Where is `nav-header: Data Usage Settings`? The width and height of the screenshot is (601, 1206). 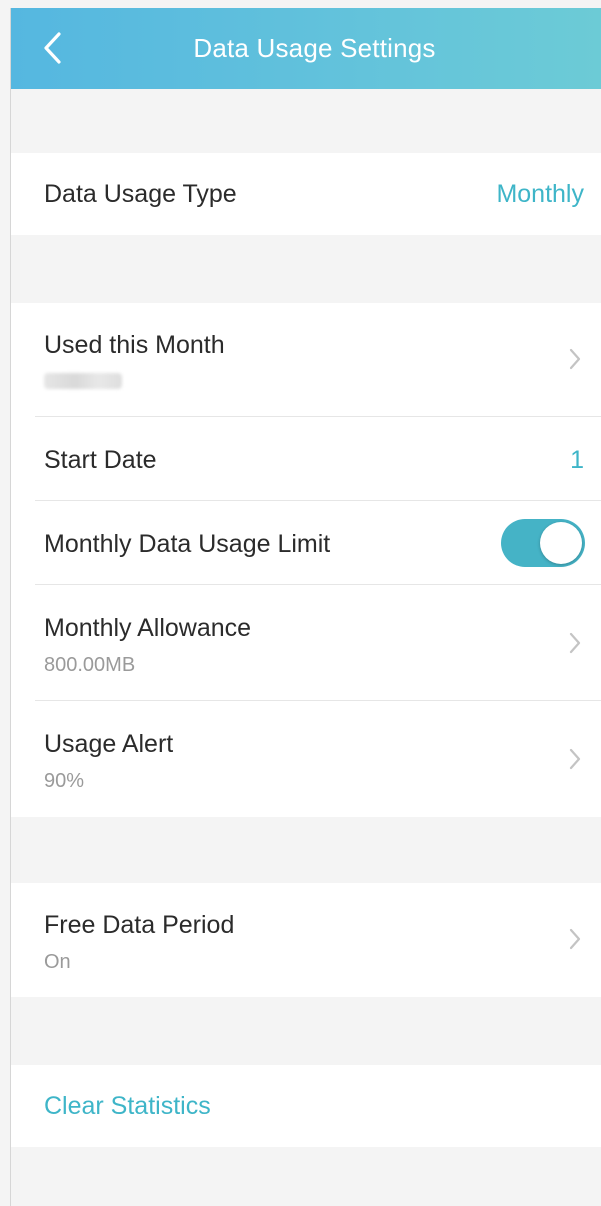 nav-header: Data Usage Settings is located at coordinates (306, 48).